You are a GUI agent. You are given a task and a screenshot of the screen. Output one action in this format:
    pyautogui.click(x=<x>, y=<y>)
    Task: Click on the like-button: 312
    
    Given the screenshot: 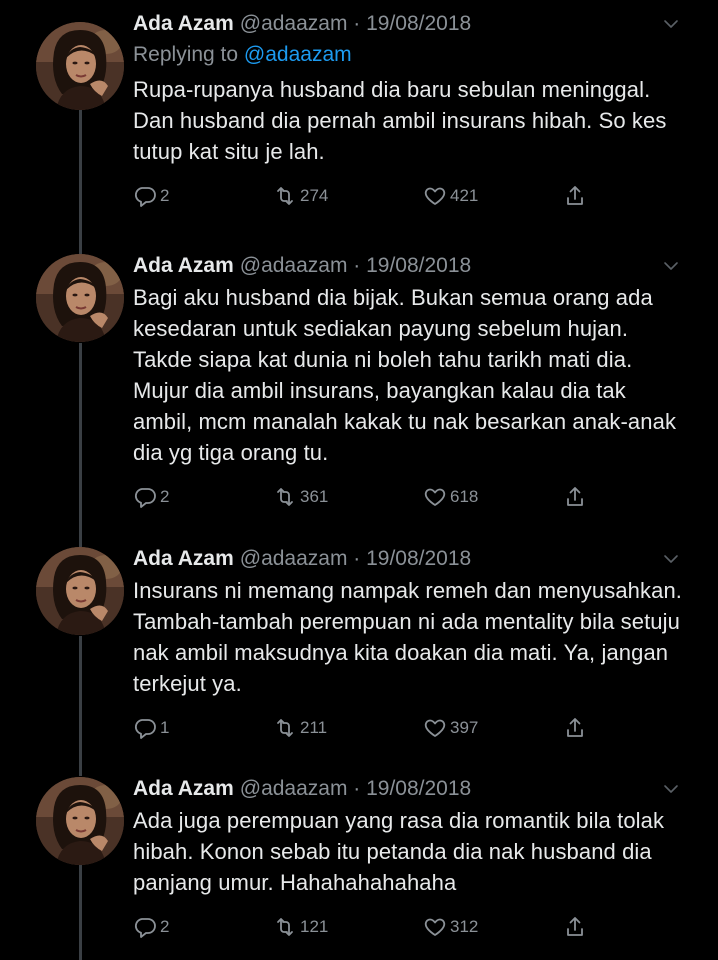 What is the action you would take?
    pyautogui.click(x=450, y=927)
    